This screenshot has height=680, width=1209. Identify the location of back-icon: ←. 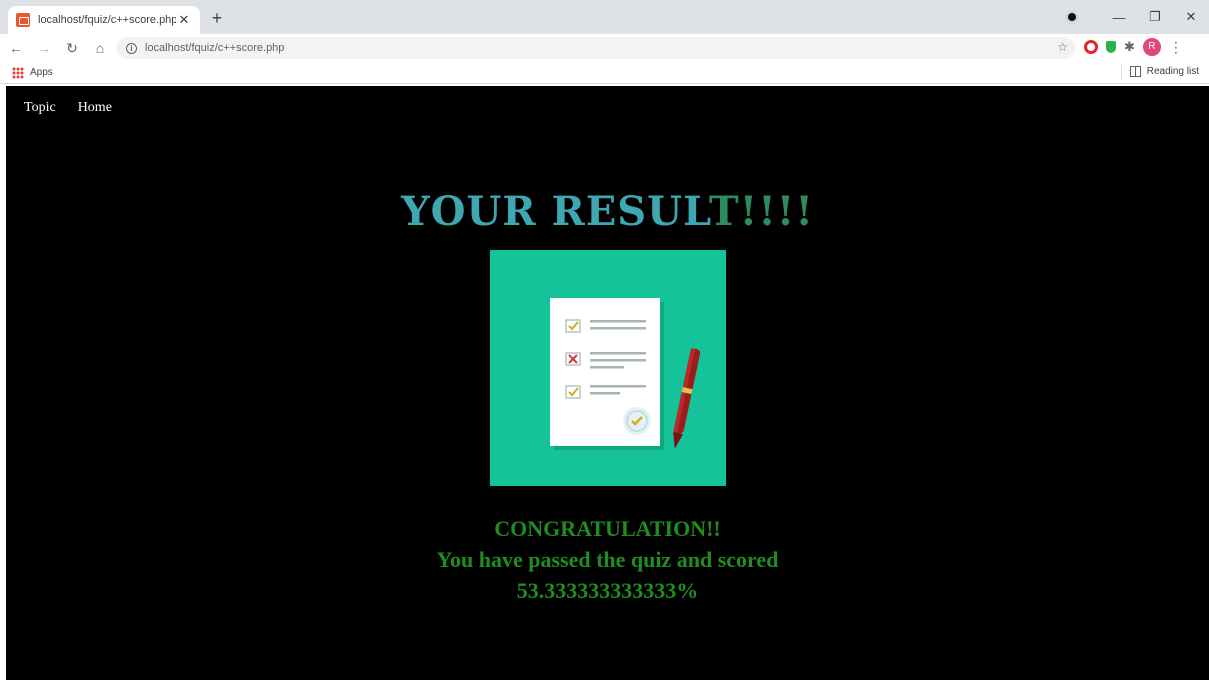
(16, 48).